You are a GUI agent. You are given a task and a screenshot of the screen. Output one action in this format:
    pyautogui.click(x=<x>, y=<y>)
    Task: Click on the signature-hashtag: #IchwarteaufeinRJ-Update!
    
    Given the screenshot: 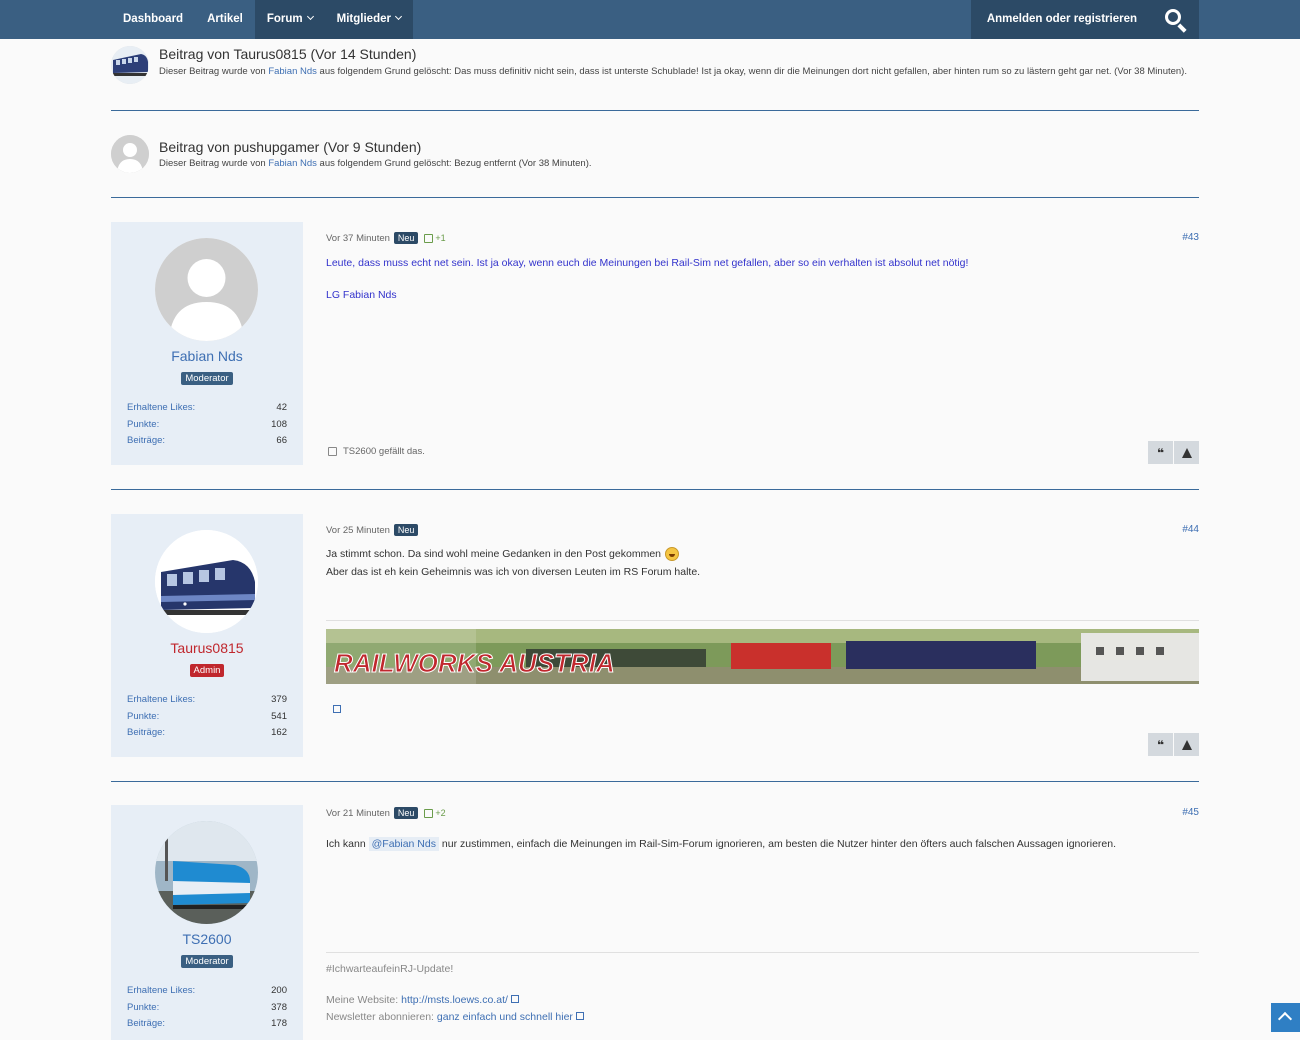 What is the action you would take?
    pyautogui.click(x=390, y=969)
    